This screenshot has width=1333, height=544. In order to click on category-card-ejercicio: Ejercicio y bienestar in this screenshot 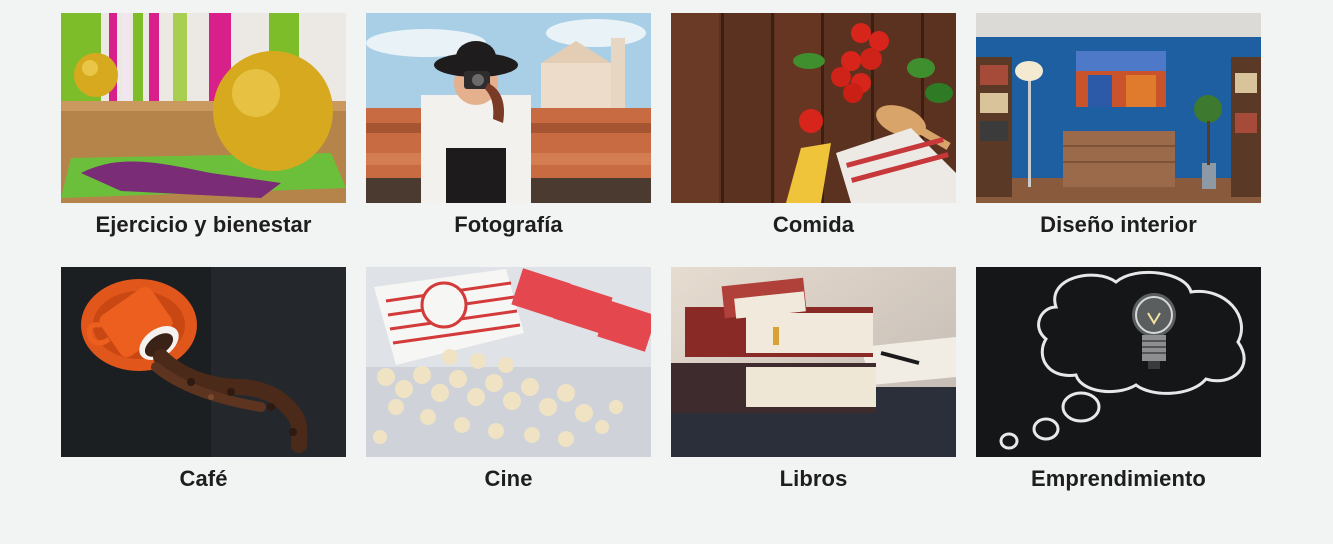, I will do `click(203, 140)`.